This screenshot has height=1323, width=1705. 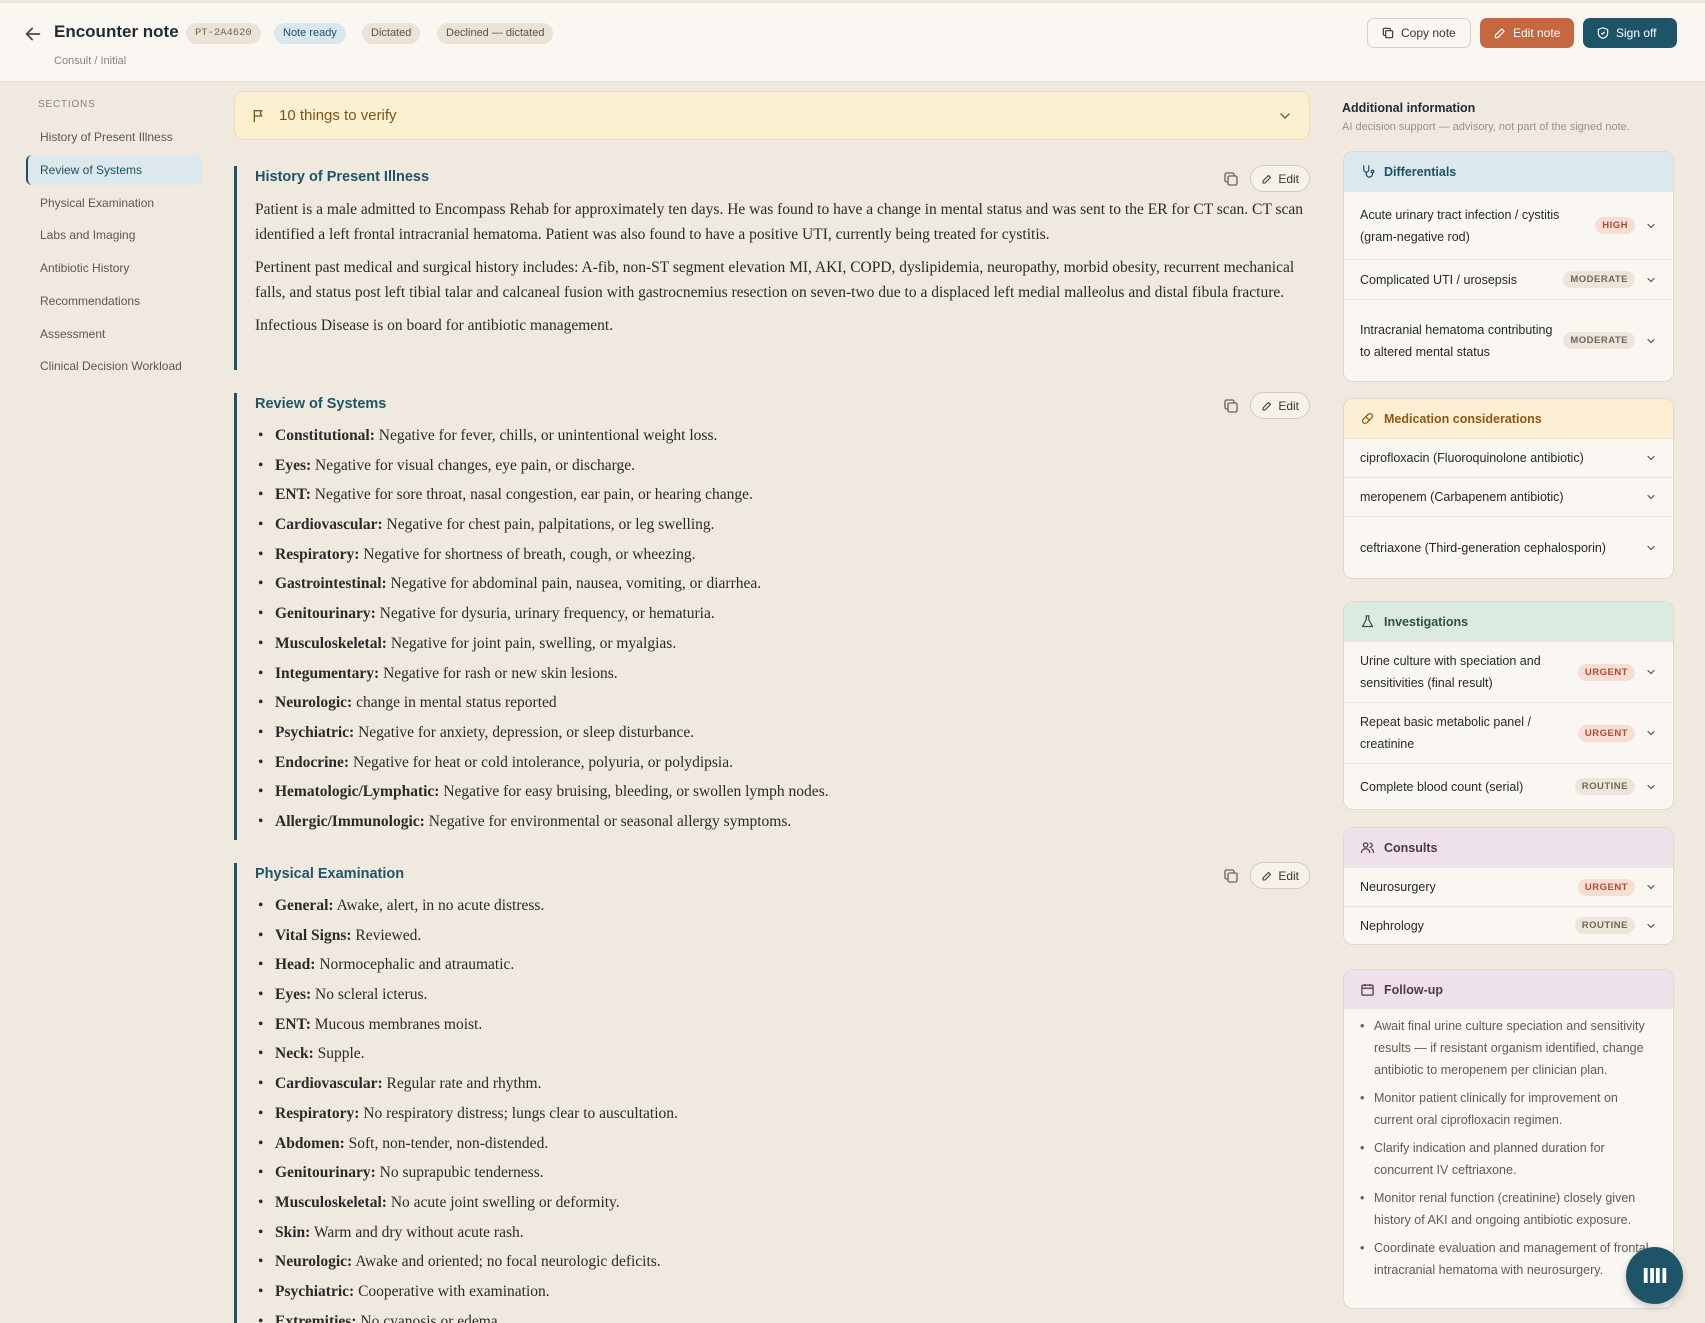 I want to click on item-label: Skin:, so click(x=293, y=1232).